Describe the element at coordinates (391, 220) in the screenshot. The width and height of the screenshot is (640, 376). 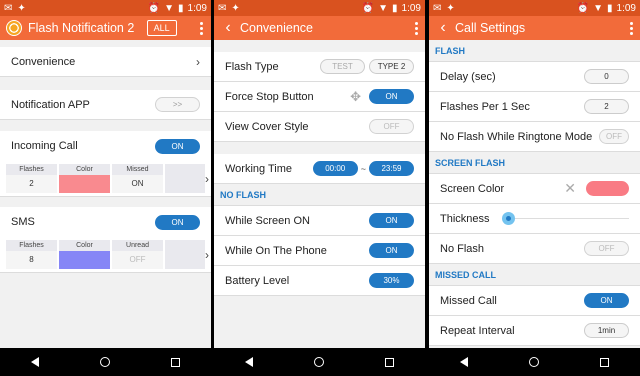
I see `screen-on-toggle: ON` at that location.